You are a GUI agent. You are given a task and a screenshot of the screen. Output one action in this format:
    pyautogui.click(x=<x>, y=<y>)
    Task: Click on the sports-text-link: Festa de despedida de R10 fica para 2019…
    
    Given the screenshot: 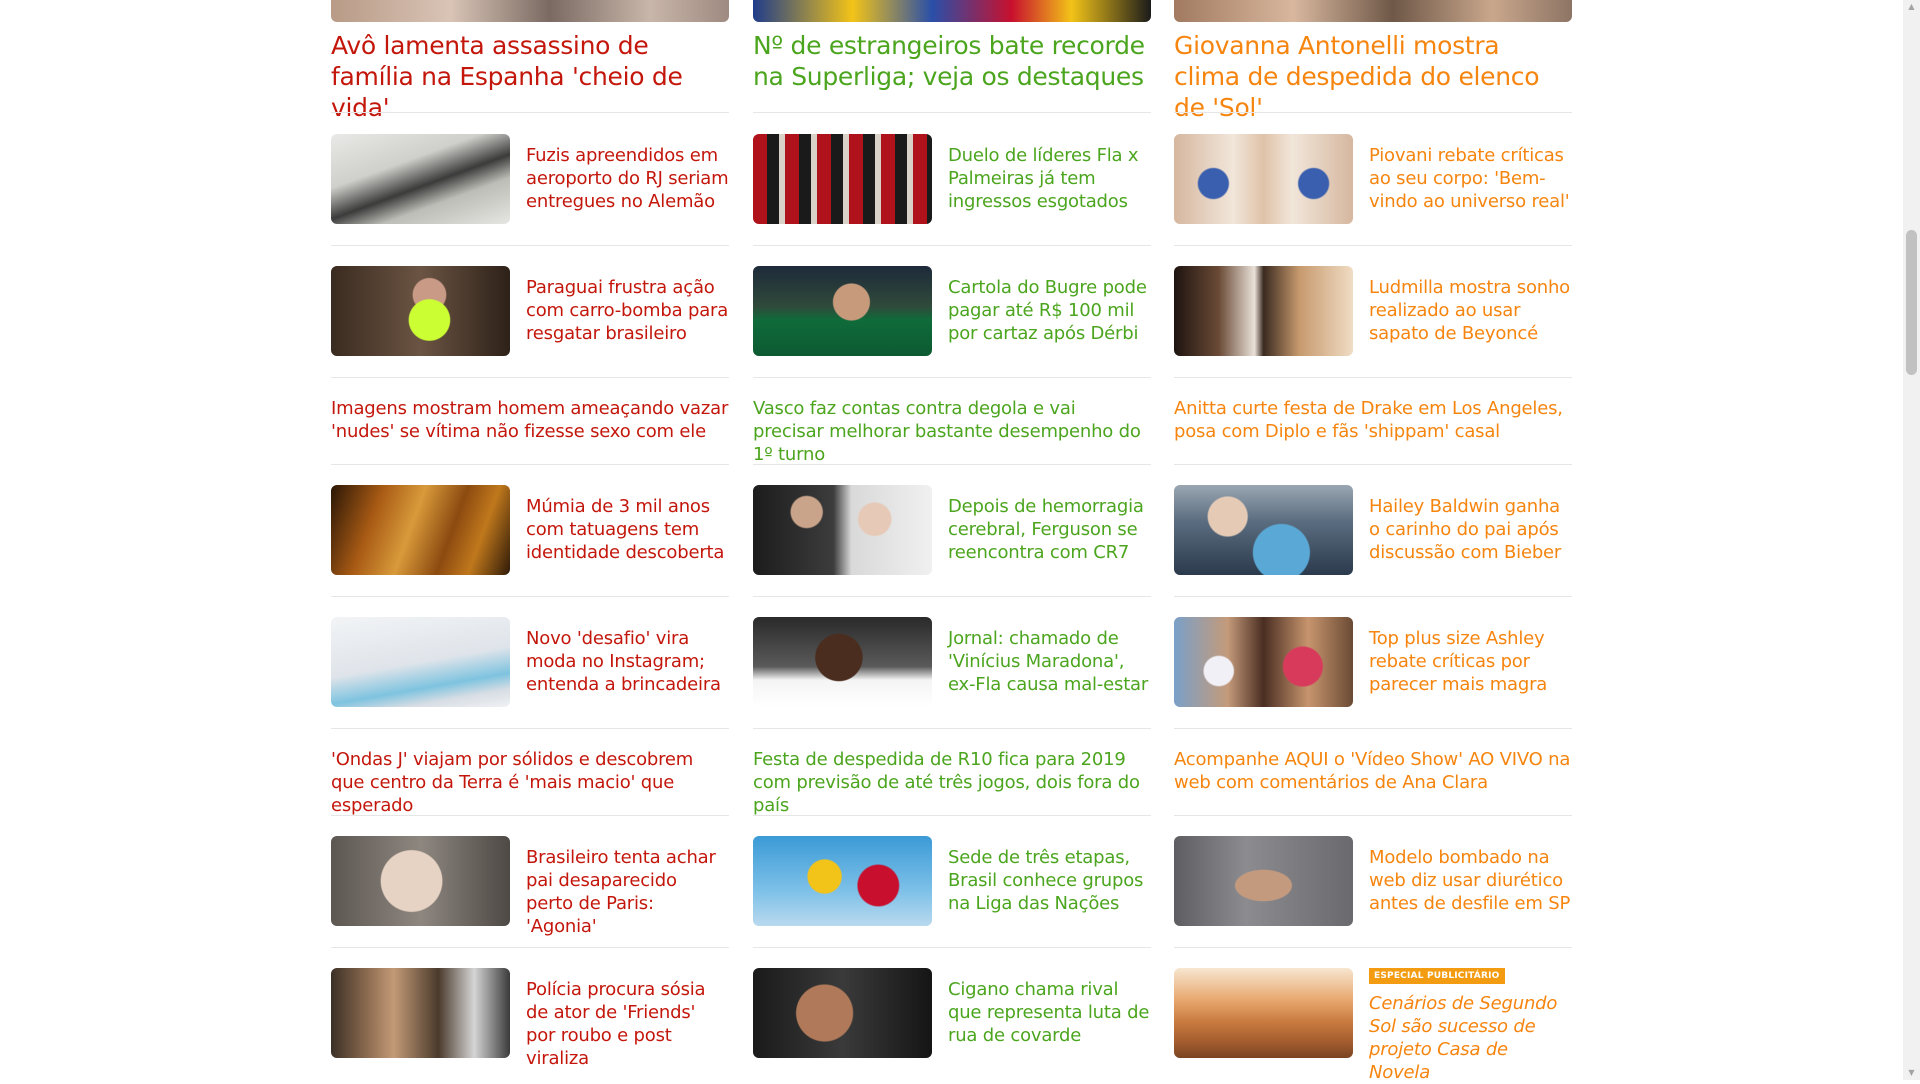 What is the action you would take?
    pyautogui.click(x=952, y=782)
    